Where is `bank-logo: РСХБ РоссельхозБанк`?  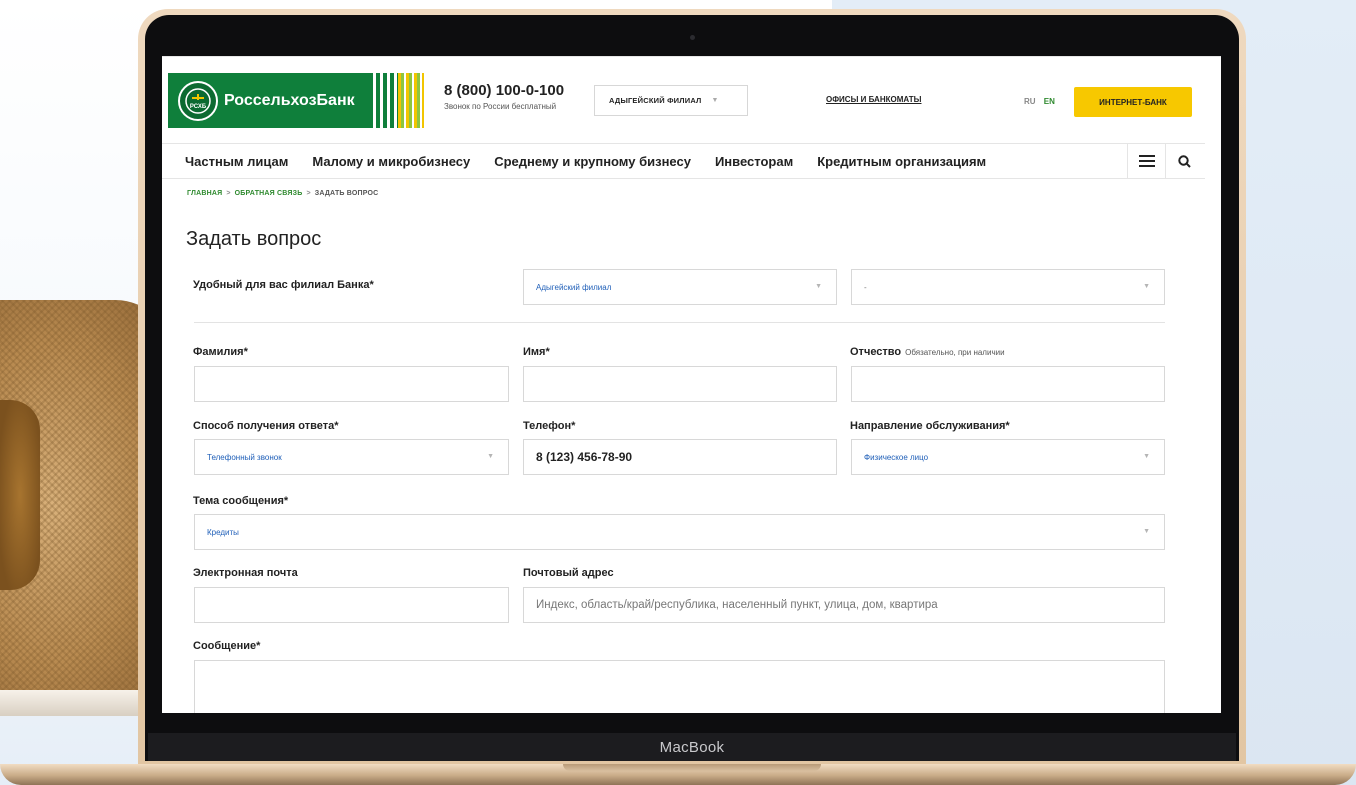 bank-logo: РСХБ РоссельхозБанк is located at coordinates (296, 100).